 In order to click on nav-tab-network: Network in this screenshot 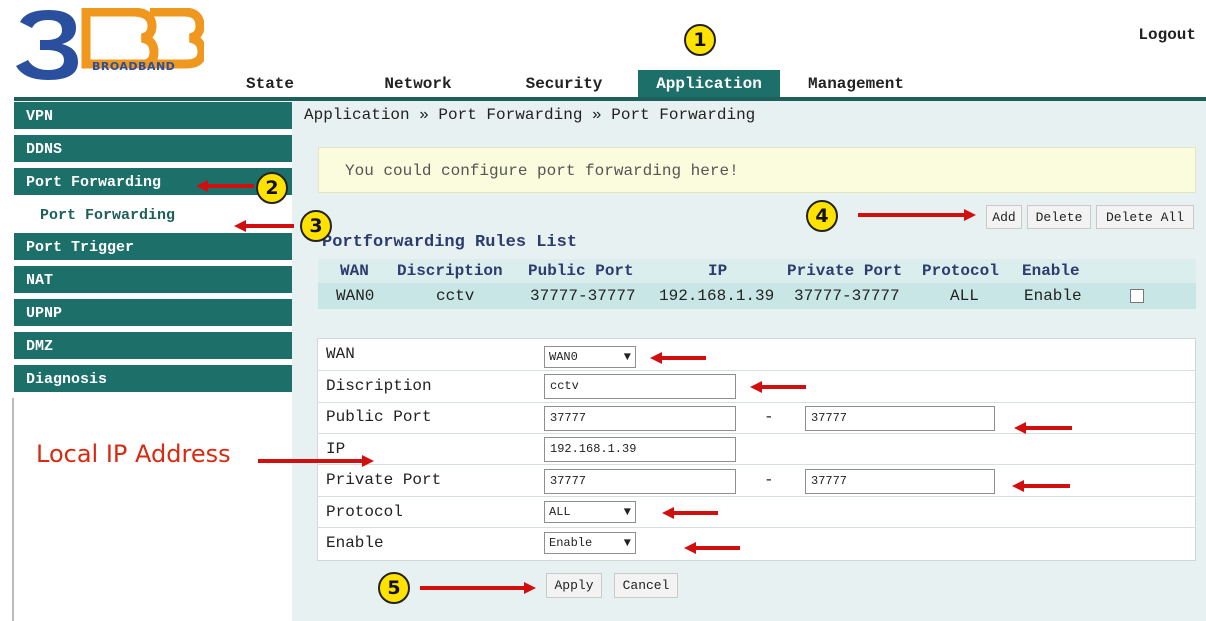, I will do `click(418, 84)`.